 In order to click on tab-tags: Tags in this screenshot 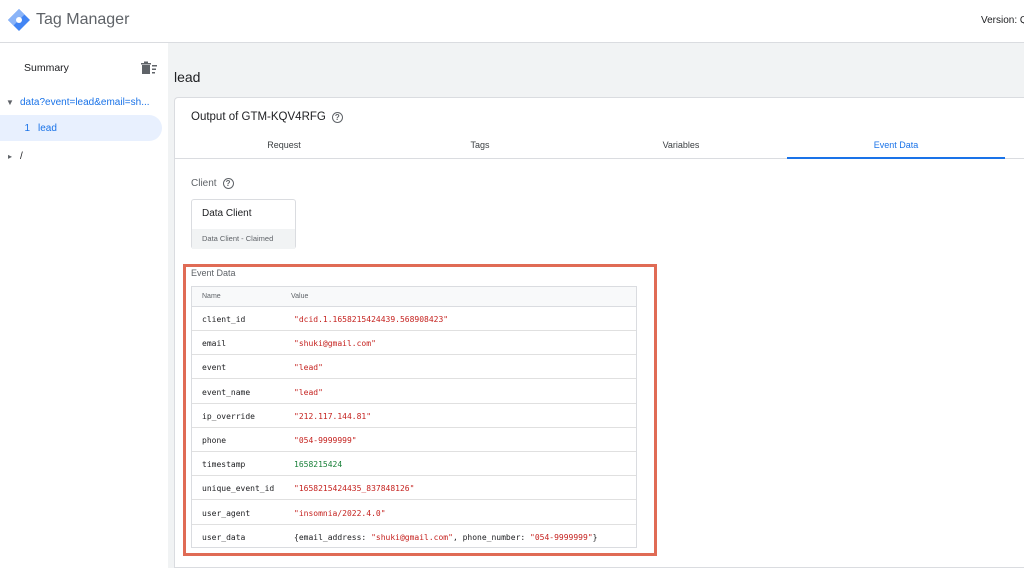, I will do `click(480, 146)`.